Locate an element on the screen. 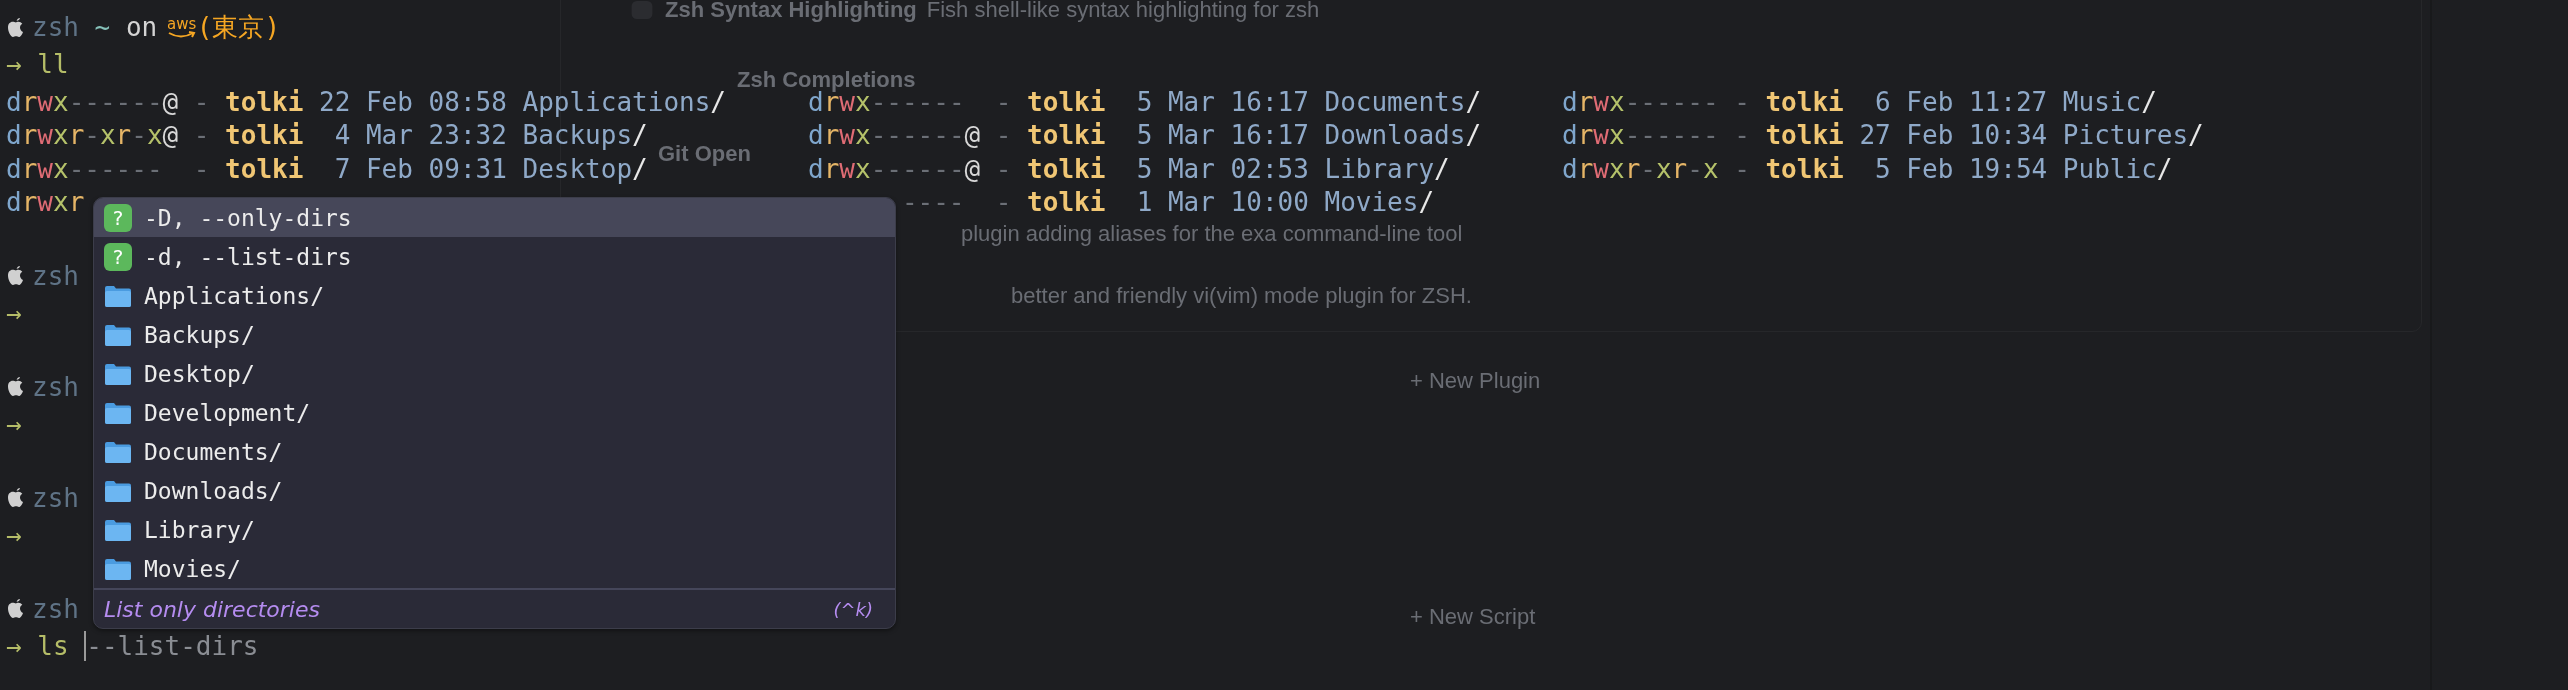 Image resolution: width=2568 pixels, height=690 pixels. file-listing-entry: d rwx------@ - tolki 22 Feb 08:58 Applications/ is located at coordinates (366, 101).